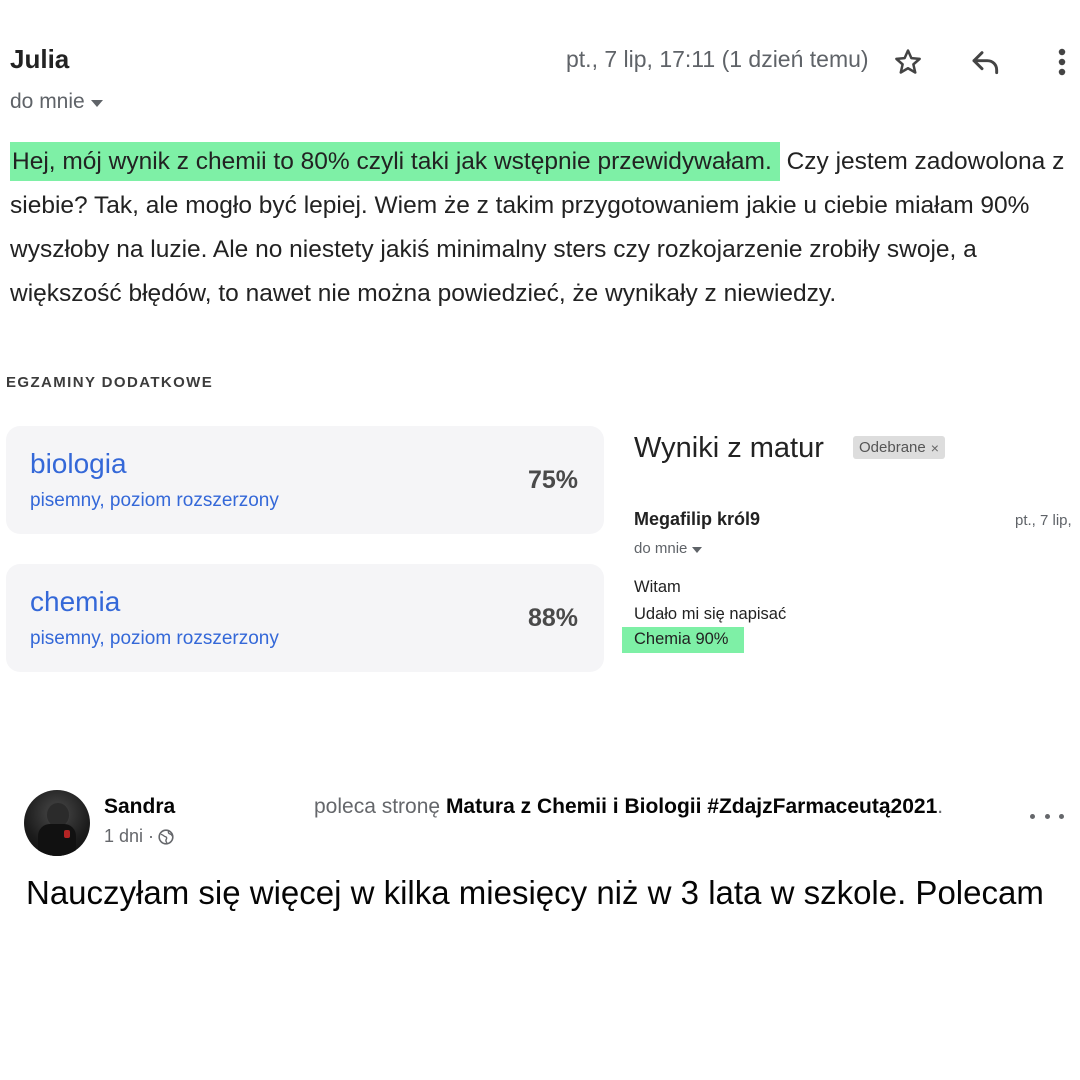 This screenshot has width=1080, height=1080. What do you see at coordinates (57, 840) in the screenshot?
I see `avatar-body-shape` at bounding box center [57, 840].